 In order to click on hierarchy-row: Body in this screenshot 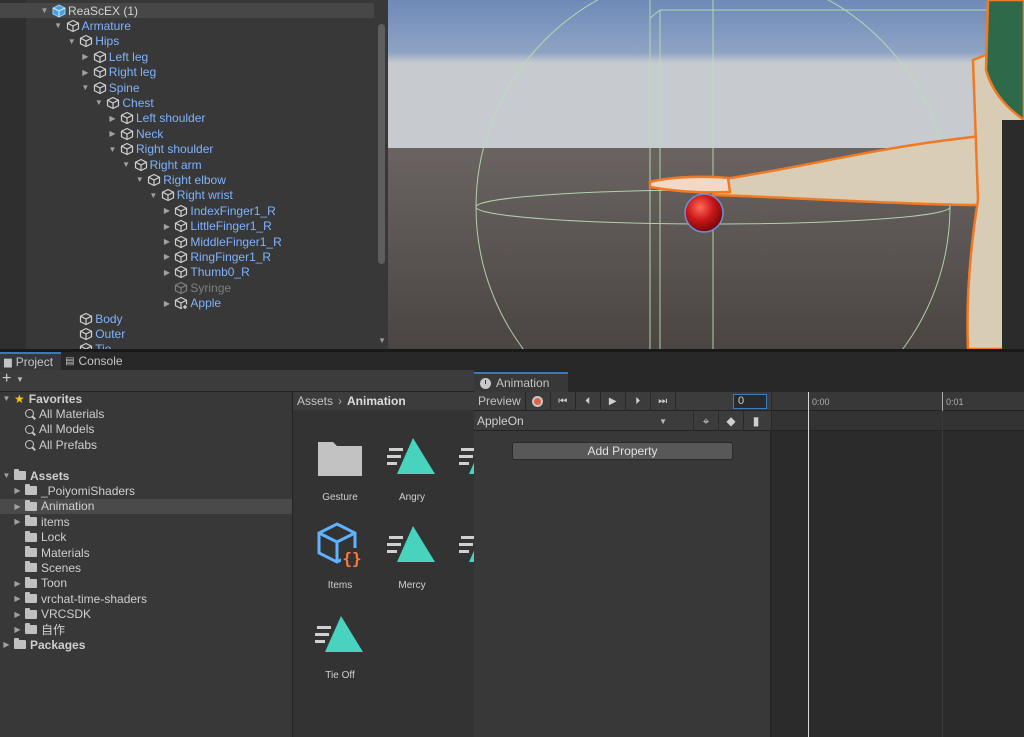, I will do `click(187, 318)`.